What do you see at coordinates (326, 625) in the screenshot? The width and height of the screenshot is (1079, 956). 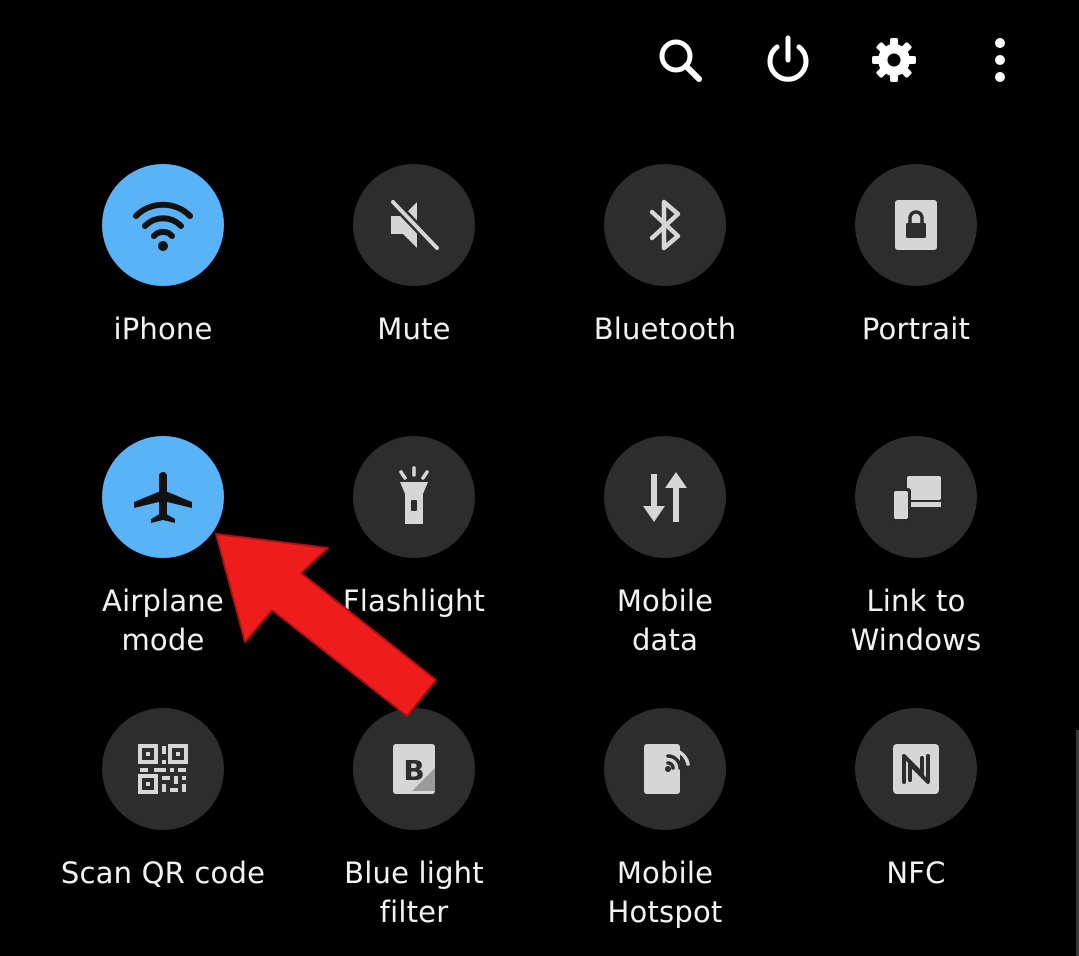 I see `annotation-arrow` at bounding box center [326, 625].